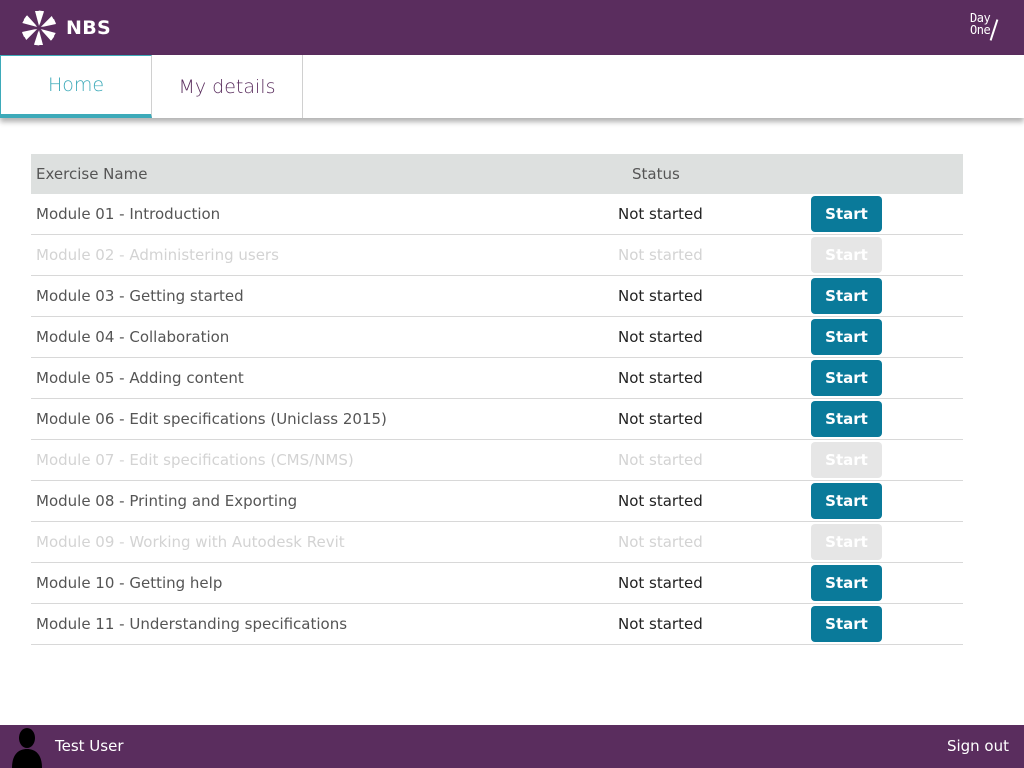 The height and width of the screenshot is (768, 1024). I want to click on footer-bar: Test User Sign out, so click(512, 746).